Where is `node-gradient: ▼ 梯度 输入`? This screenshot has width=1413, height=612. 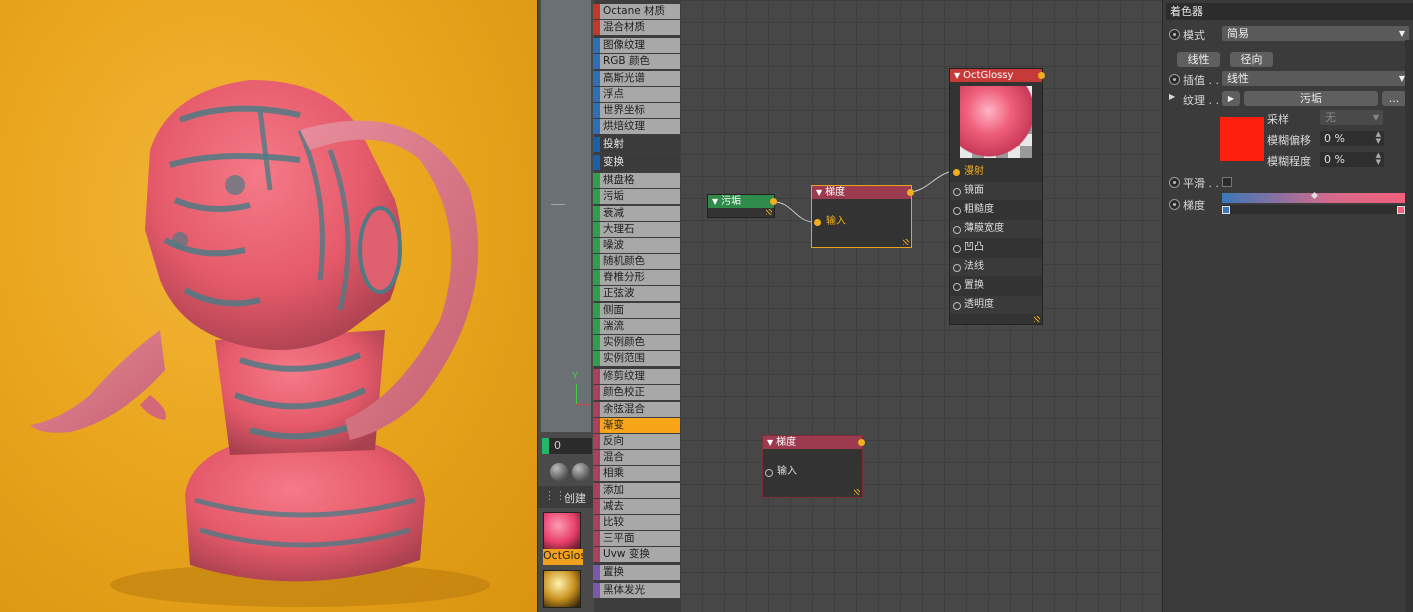 node-gradient: ▼ 梯度 输入 is located at coordinates (814, 466).